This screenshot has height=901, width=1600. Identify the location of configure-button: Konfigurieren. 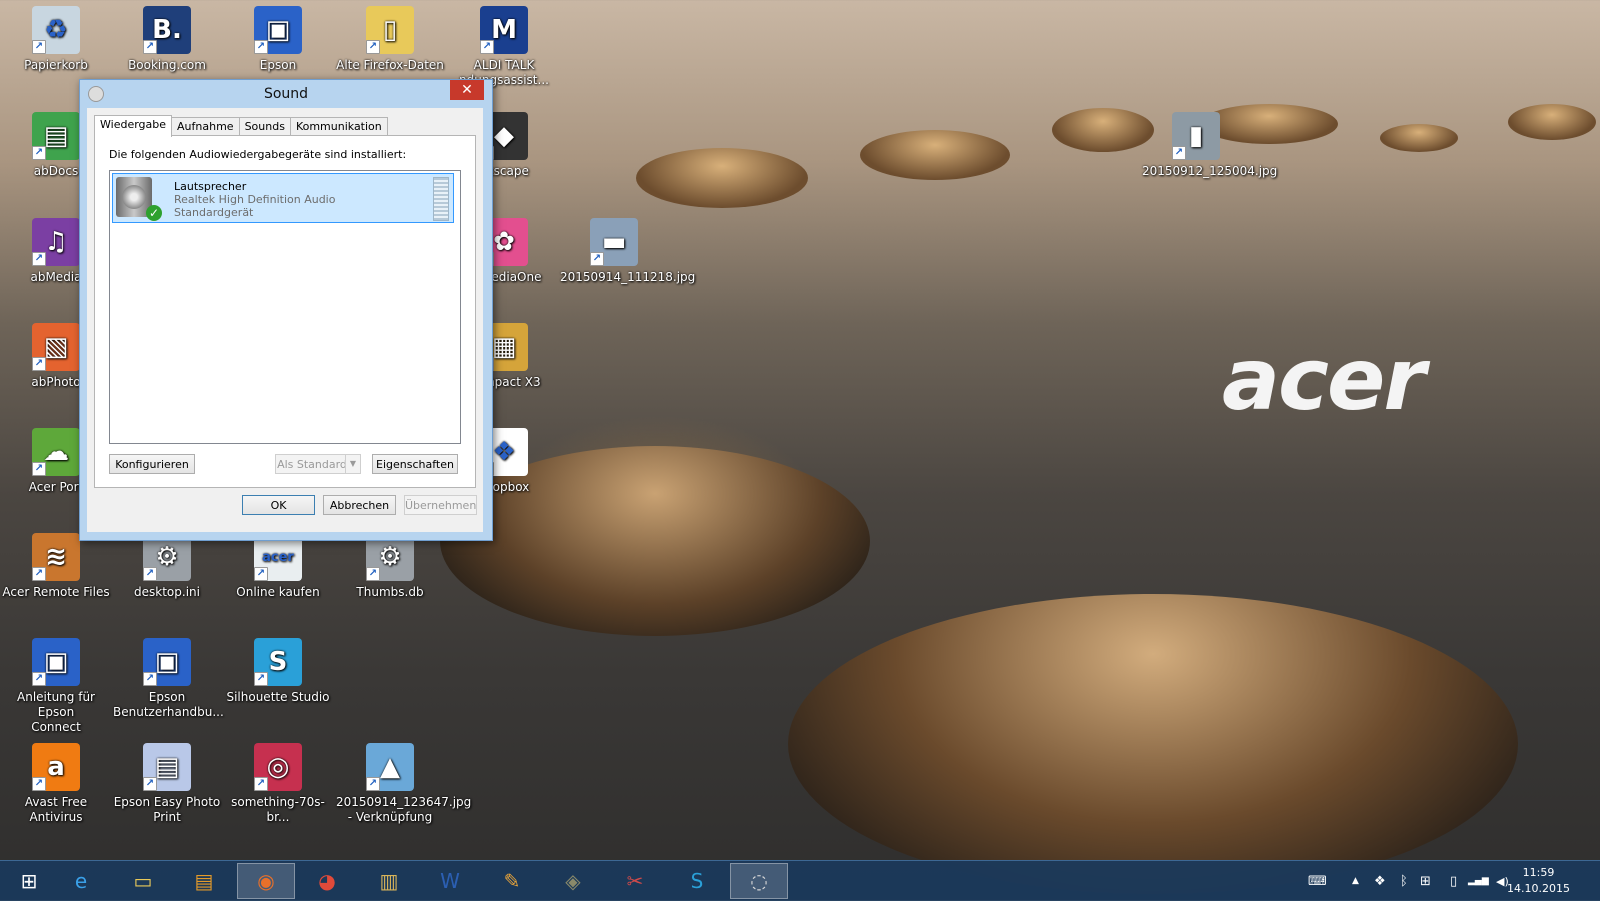
(152, 464).